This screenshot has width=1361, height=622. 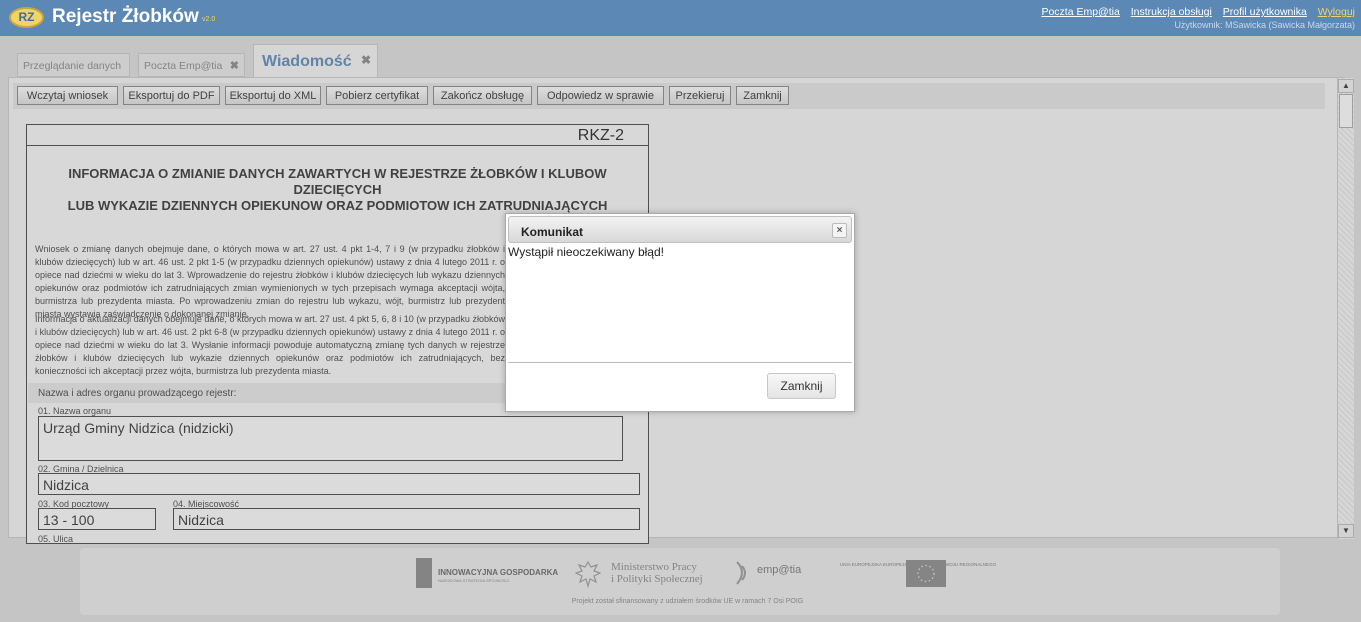 I want to click on instrukcja-link: Instrukcja obsługi, so click(x=1171, y=12).